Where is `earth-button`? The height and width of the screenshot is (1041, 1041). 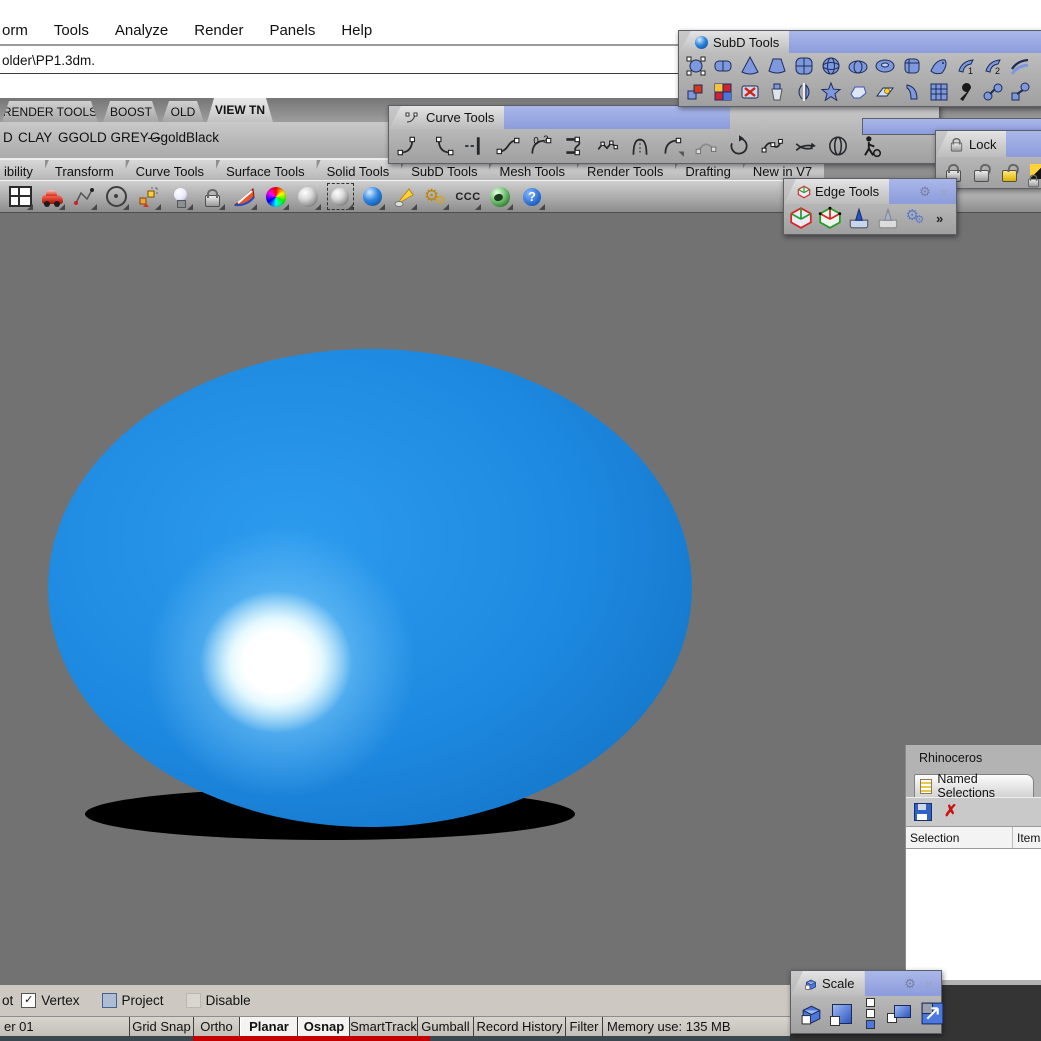 earth-button is located at coordinates (500, 197).